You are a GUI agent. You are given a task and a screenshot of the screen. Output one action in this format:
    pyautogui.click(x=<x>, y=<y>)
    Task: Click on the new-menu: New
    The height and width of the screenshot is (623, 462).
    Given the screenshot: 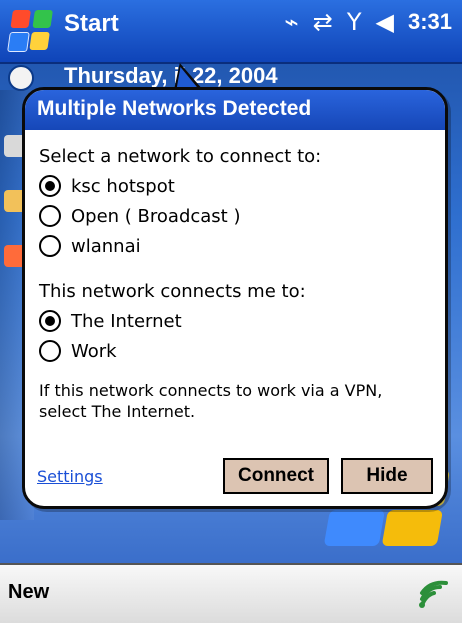 What is the action you would take?
    pyautogui.click(x=28, y=592)
    